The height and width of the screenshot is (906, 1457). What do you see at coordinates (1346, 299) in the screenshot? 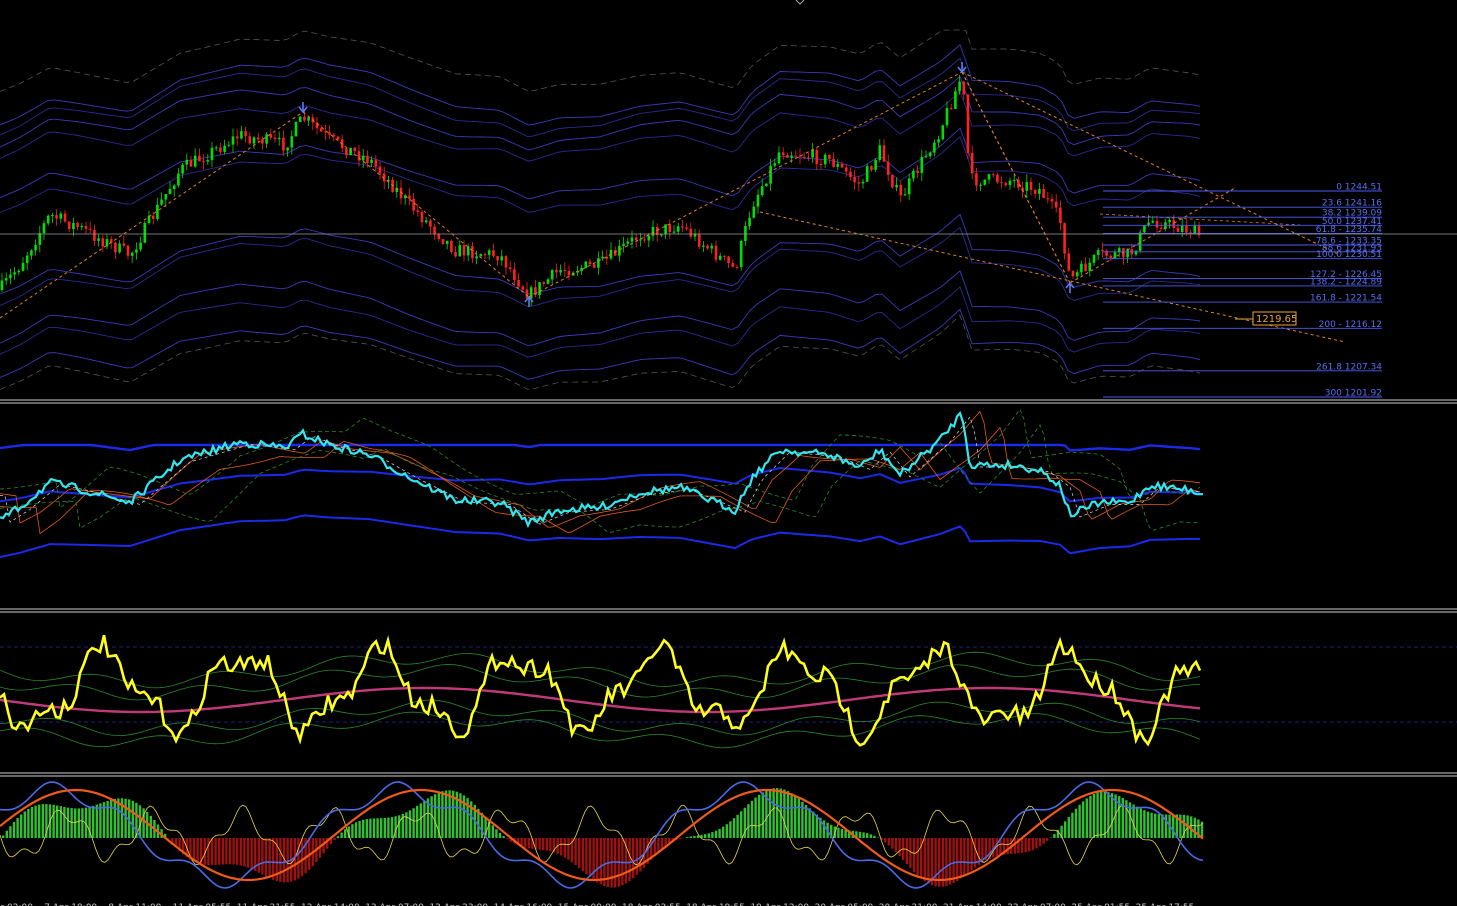
I see `fib-level-label: 161.8 - 1221.54` at bounding box center [1346, 299].